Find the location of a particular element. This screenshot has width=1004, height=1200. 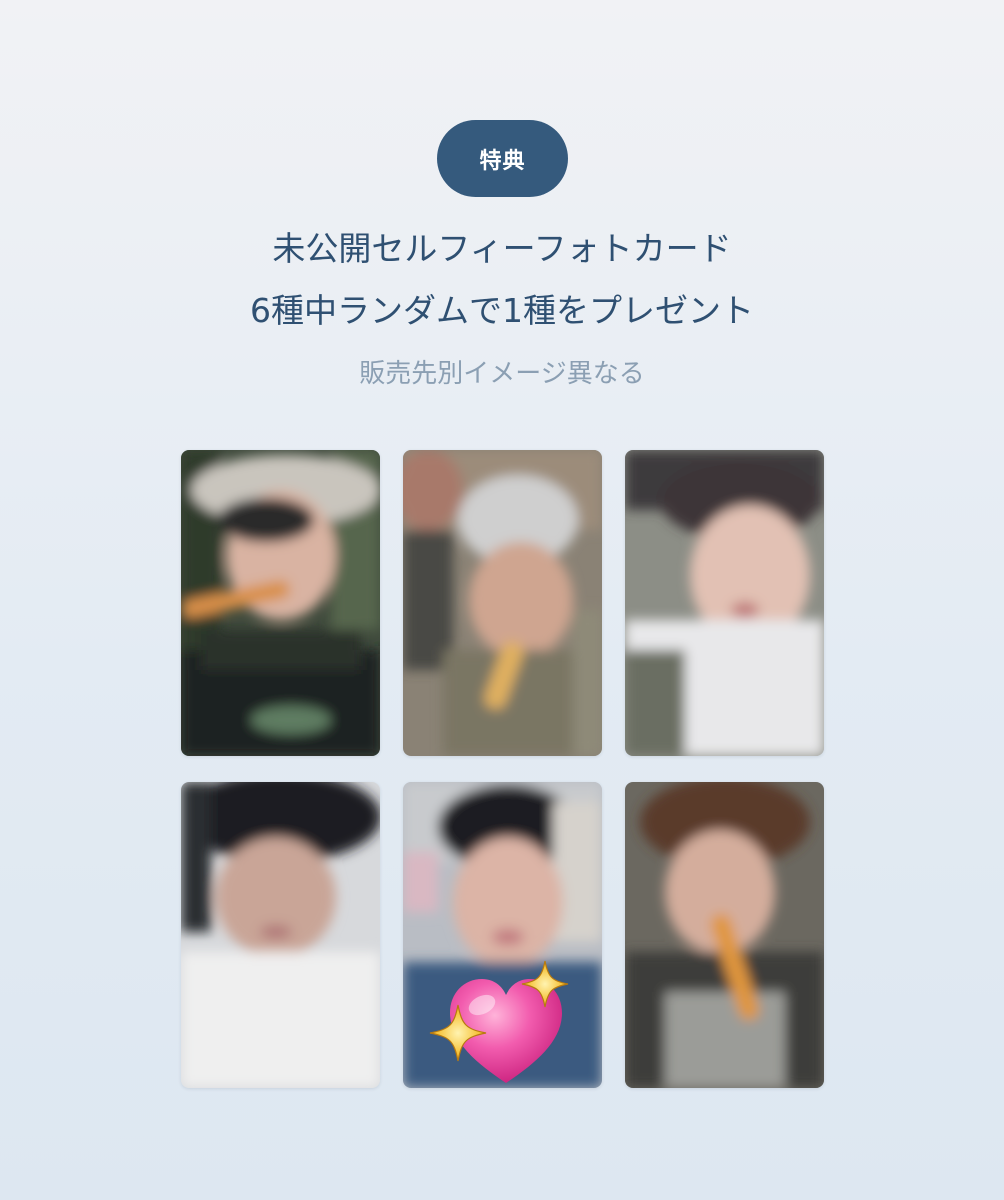

bonus-badge: 特典 is located at coordinates (502, 158).